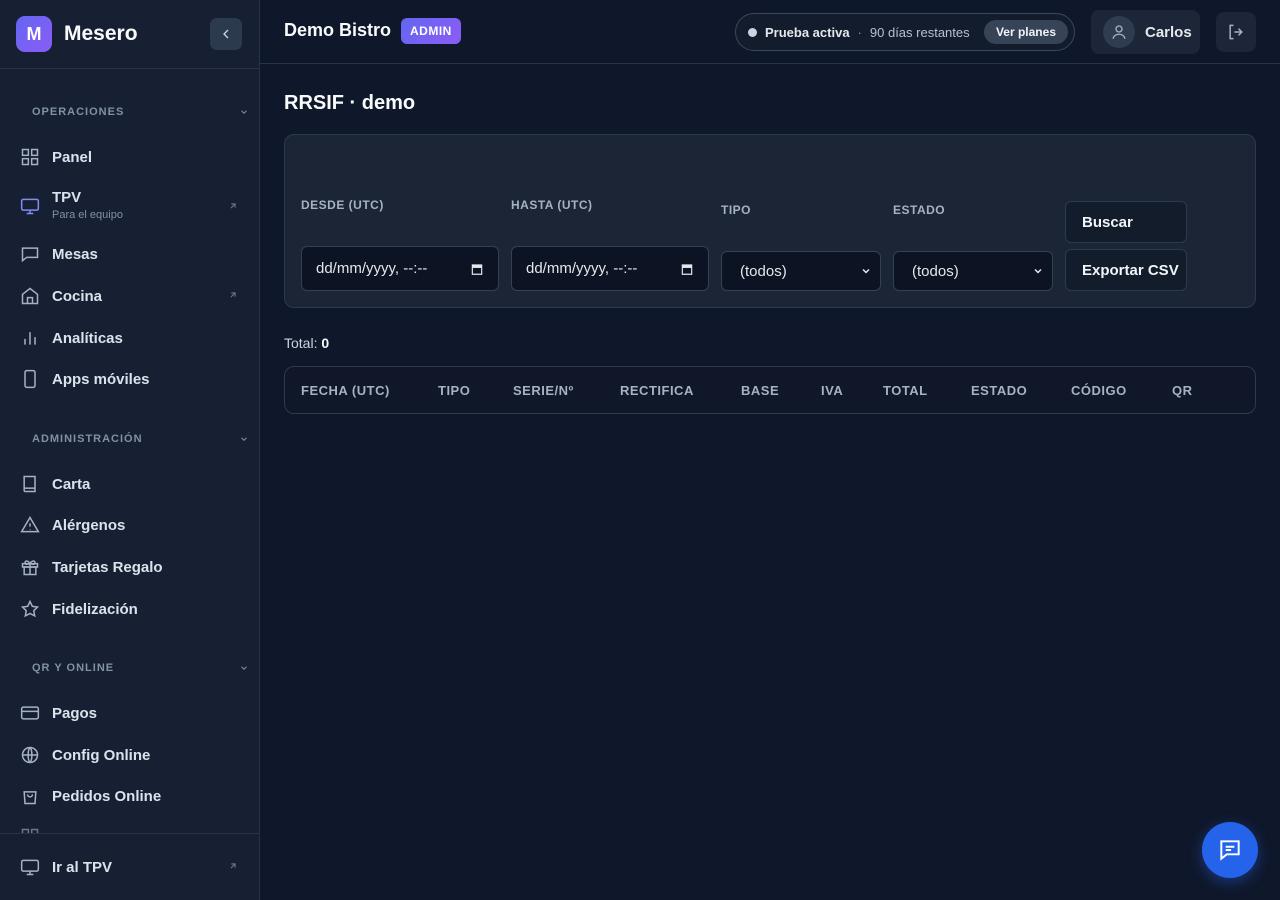 Image resolution: width=1280 pixels, height=900 pixels. What do you see at coordinates (30, 755) in the screenshot?
I see `globe-icon` at bounding box center [30, 755].